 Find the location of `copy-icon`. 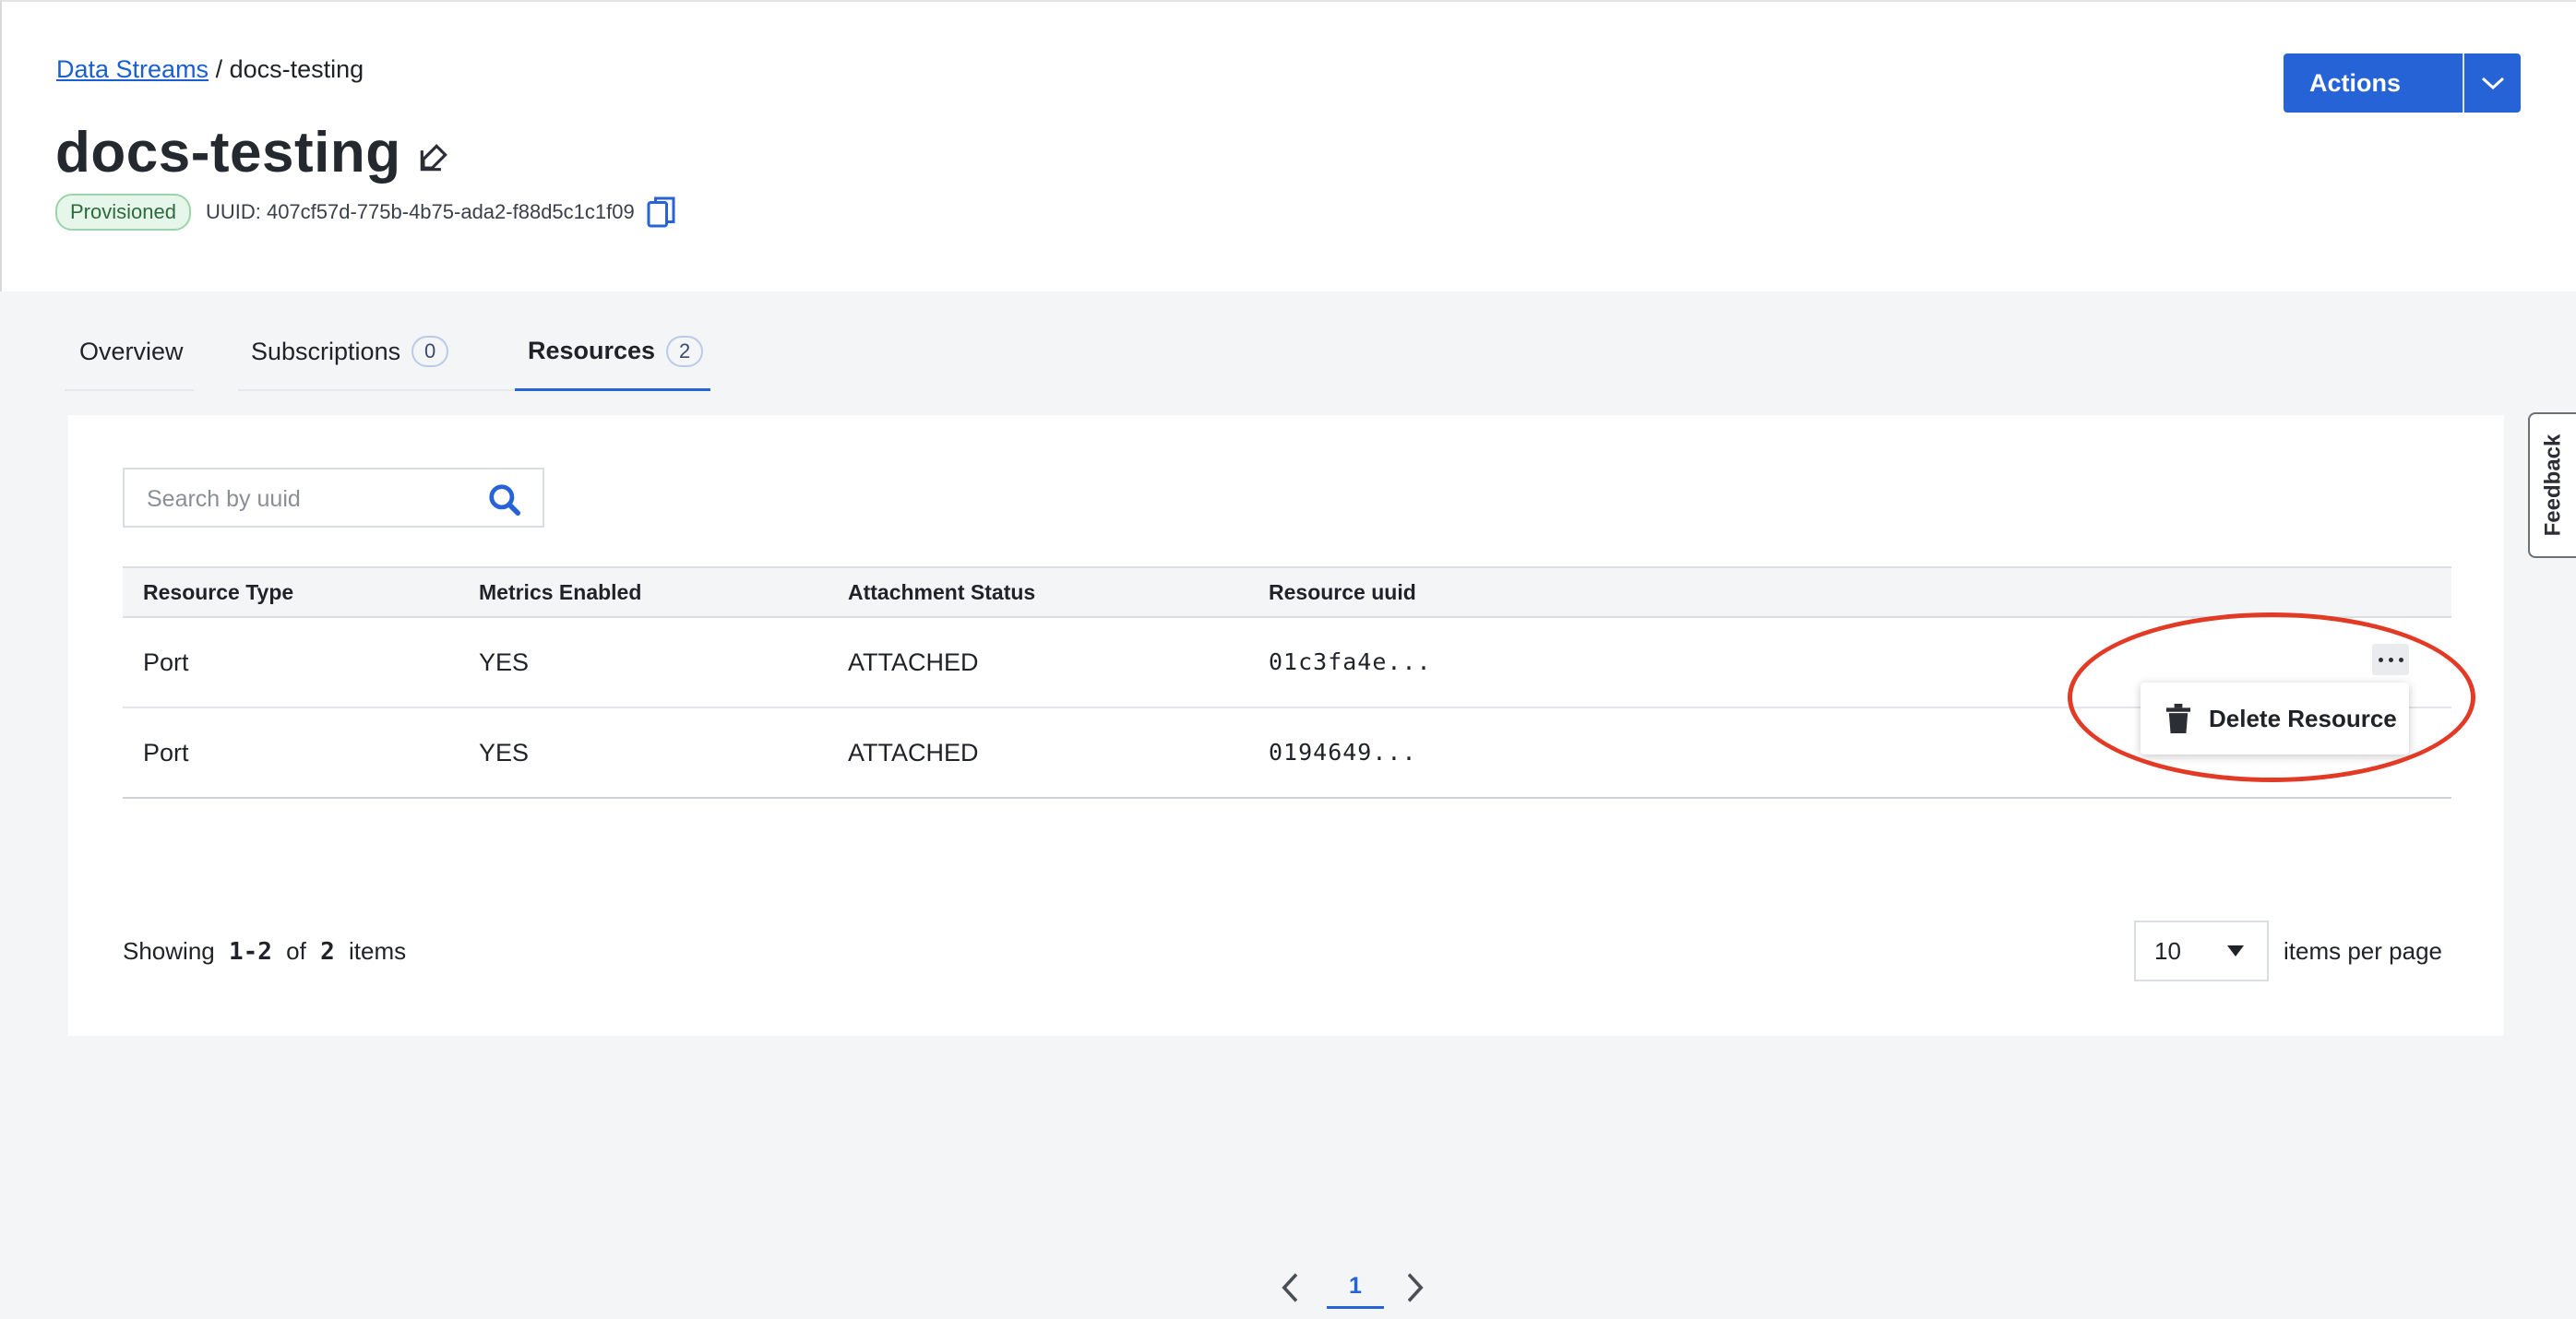

copy-icon is located at coordinates (662, 212).